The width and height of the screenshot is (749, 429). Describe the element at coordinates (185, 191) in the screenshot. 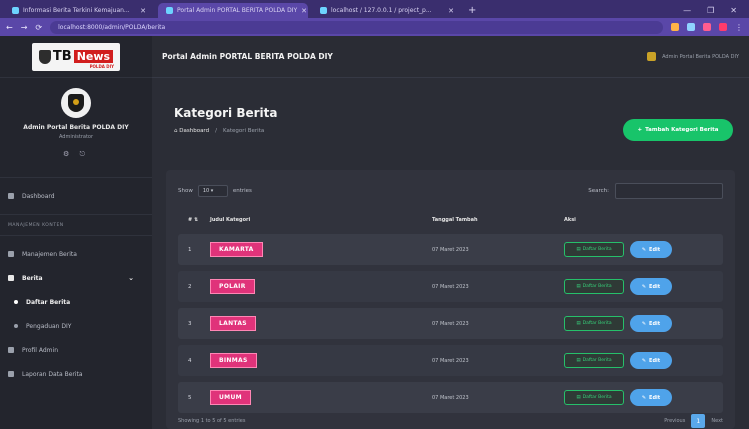

I see `show-label: Show` at that location.